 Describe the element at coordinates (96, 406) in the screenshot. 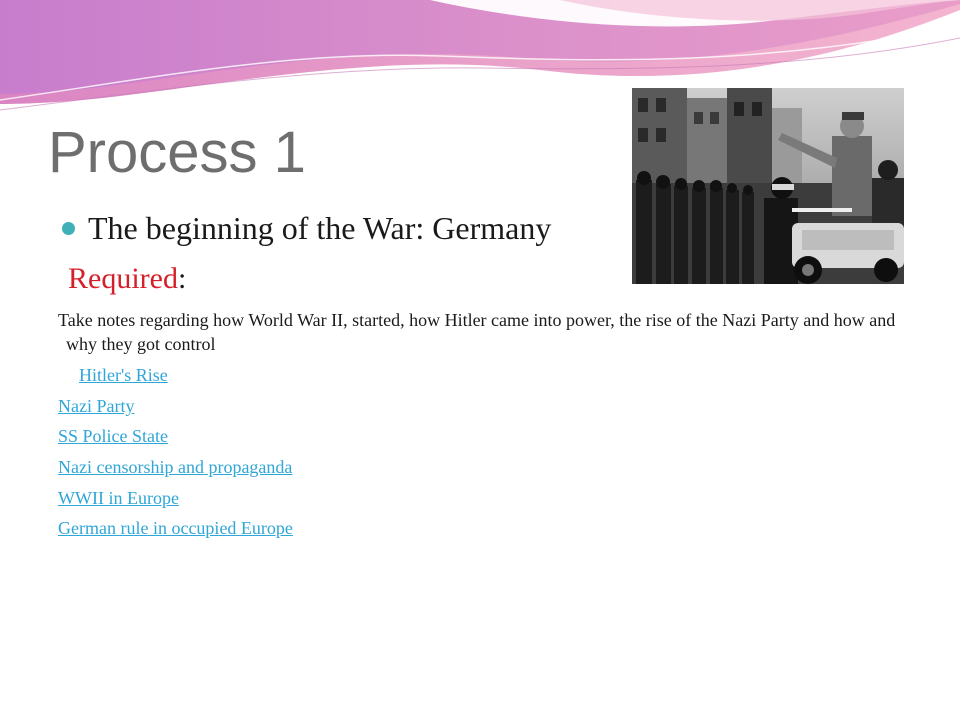

I see `link-nazi-party: Nazi Party` at that location.